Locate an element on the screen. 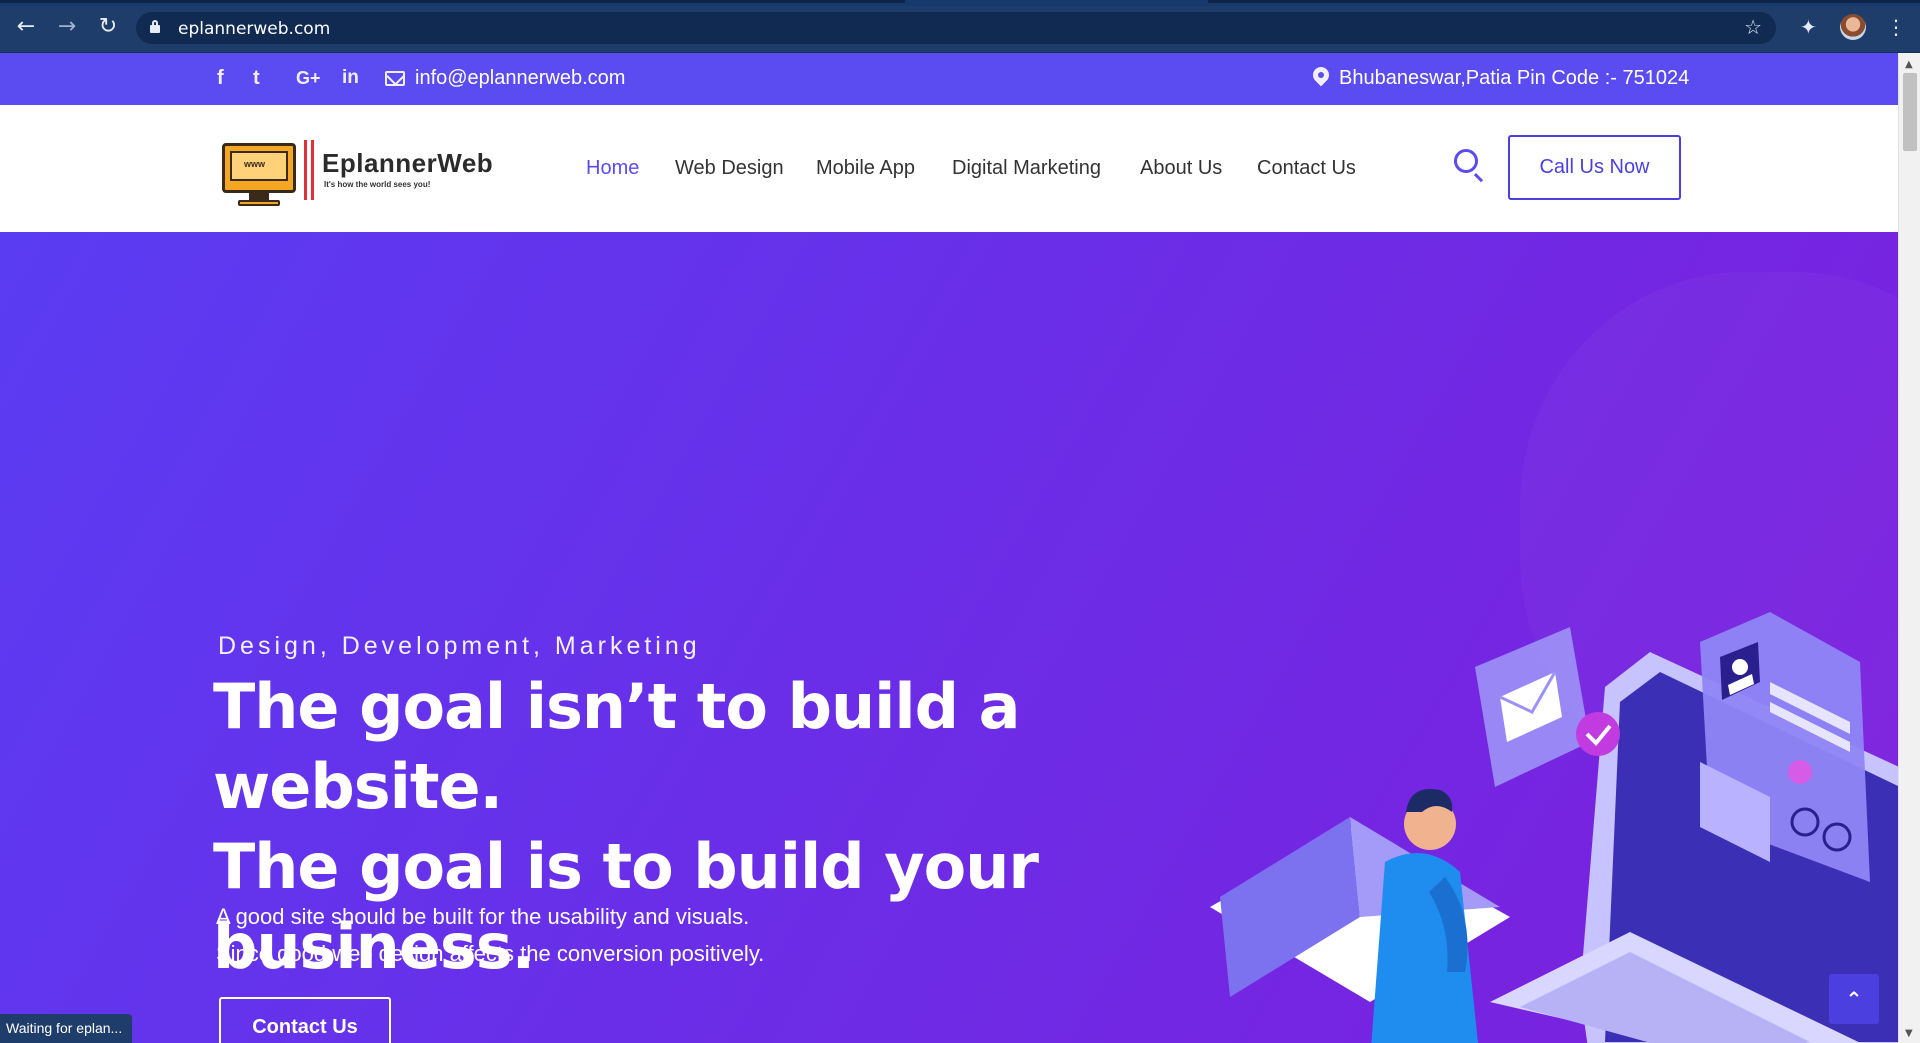  menu-item-digital-marketing: Digital Marketing is located at coordinates (1026, 168).